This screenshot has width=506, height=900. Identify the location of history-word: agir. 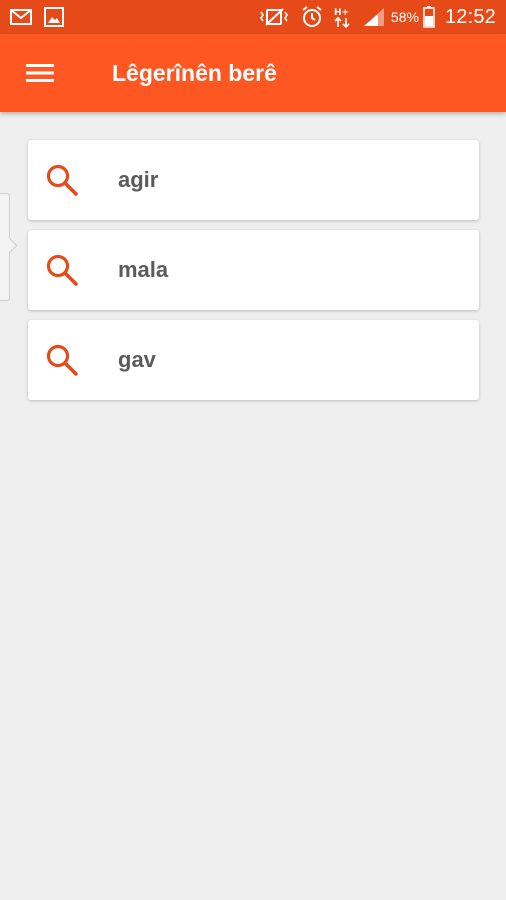
(138, 179).